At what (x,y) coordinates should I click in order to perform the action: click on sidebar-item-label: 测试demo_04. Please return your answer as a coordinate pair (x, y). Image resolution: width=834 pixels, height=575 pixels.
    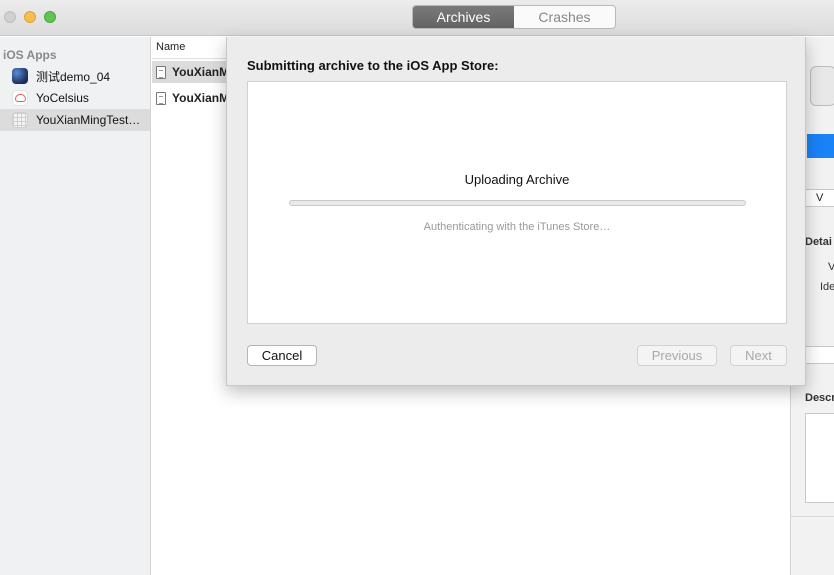
    Looking at the image, I should click on (73, 76).